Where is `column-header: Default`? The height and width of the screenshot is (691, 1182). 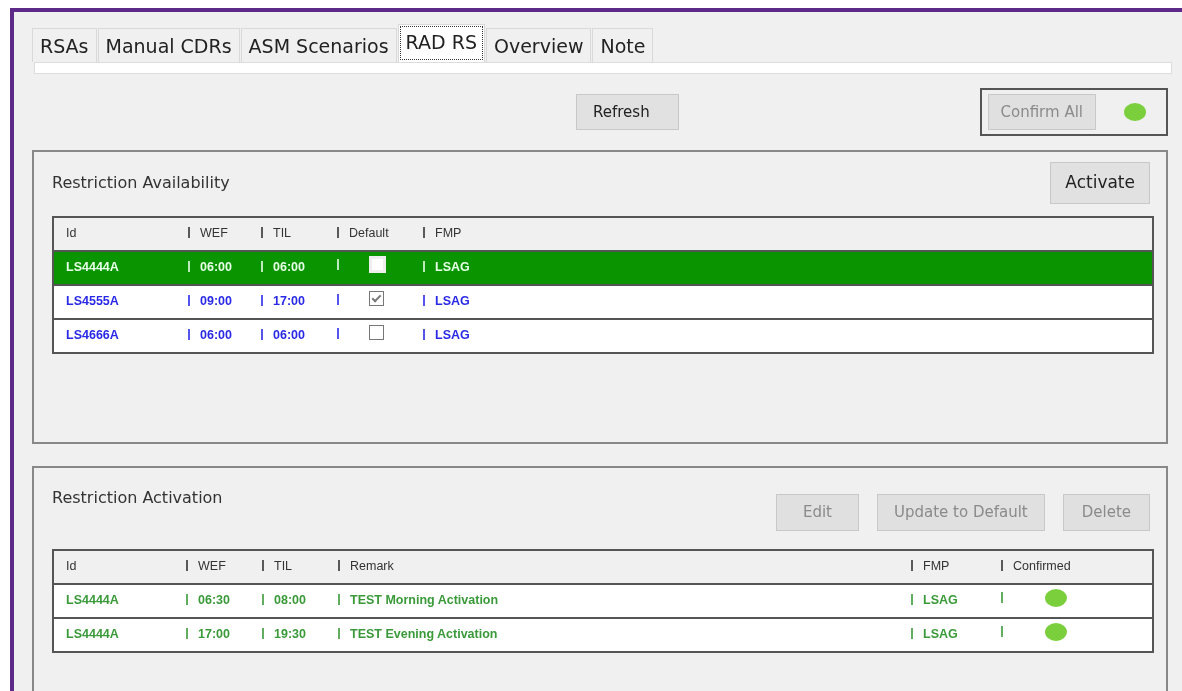 column-header: Default is located at coordinates (380, 233).